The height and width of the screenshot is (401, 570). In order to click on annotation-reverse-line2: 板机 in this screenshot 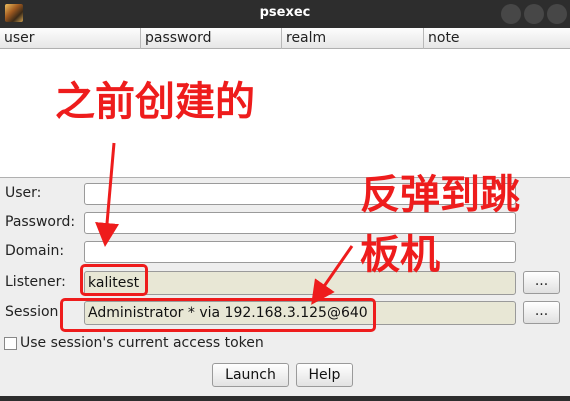, I will do `click(400, 255)`.